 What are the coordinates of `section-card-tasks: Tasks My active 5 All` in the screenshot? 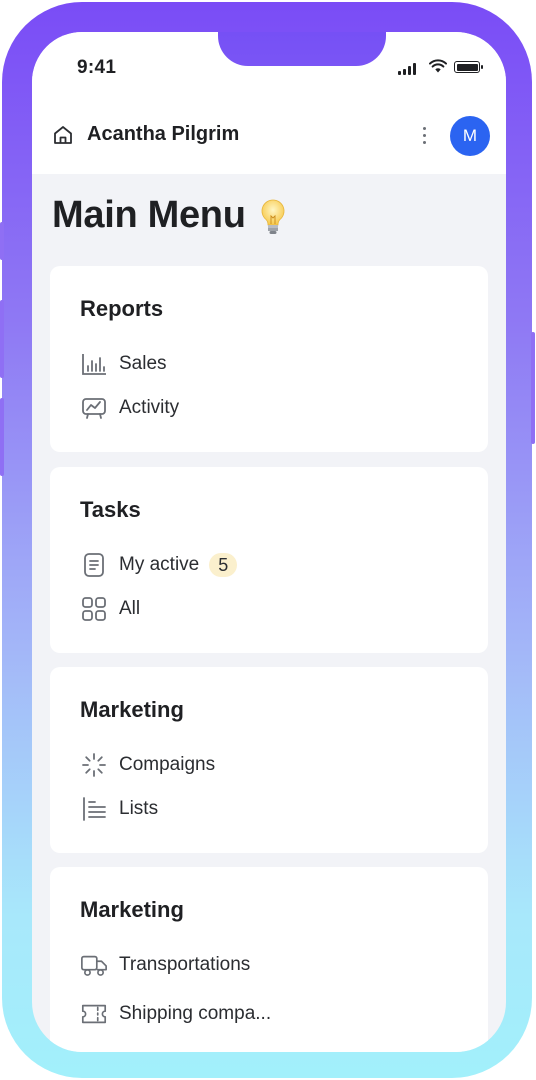 It's located at (269, 560).